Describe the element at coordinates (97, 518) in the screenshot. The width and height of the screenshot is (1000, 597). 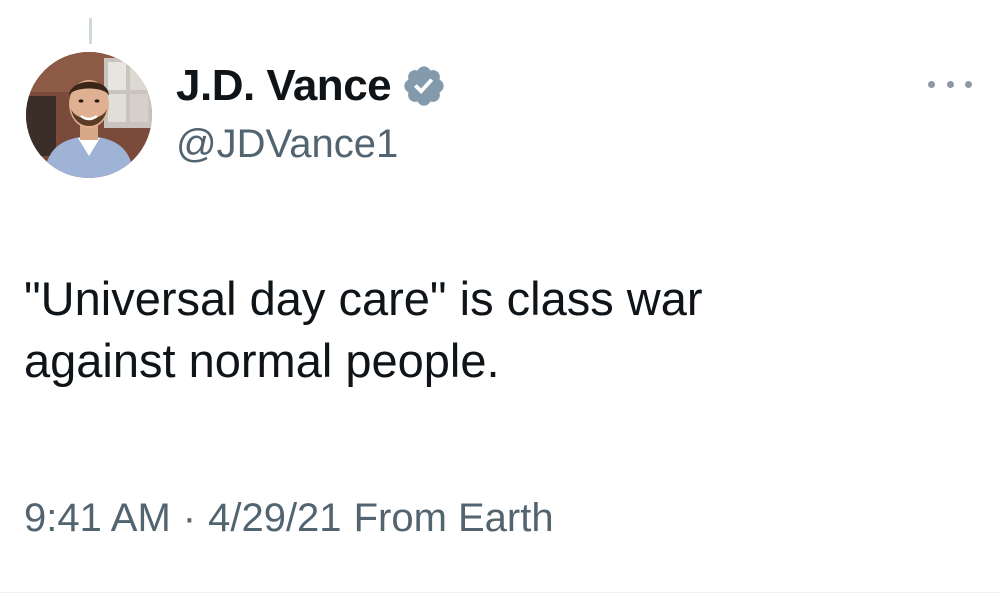
I see `tweet-time: 9:41 AM` at that location.